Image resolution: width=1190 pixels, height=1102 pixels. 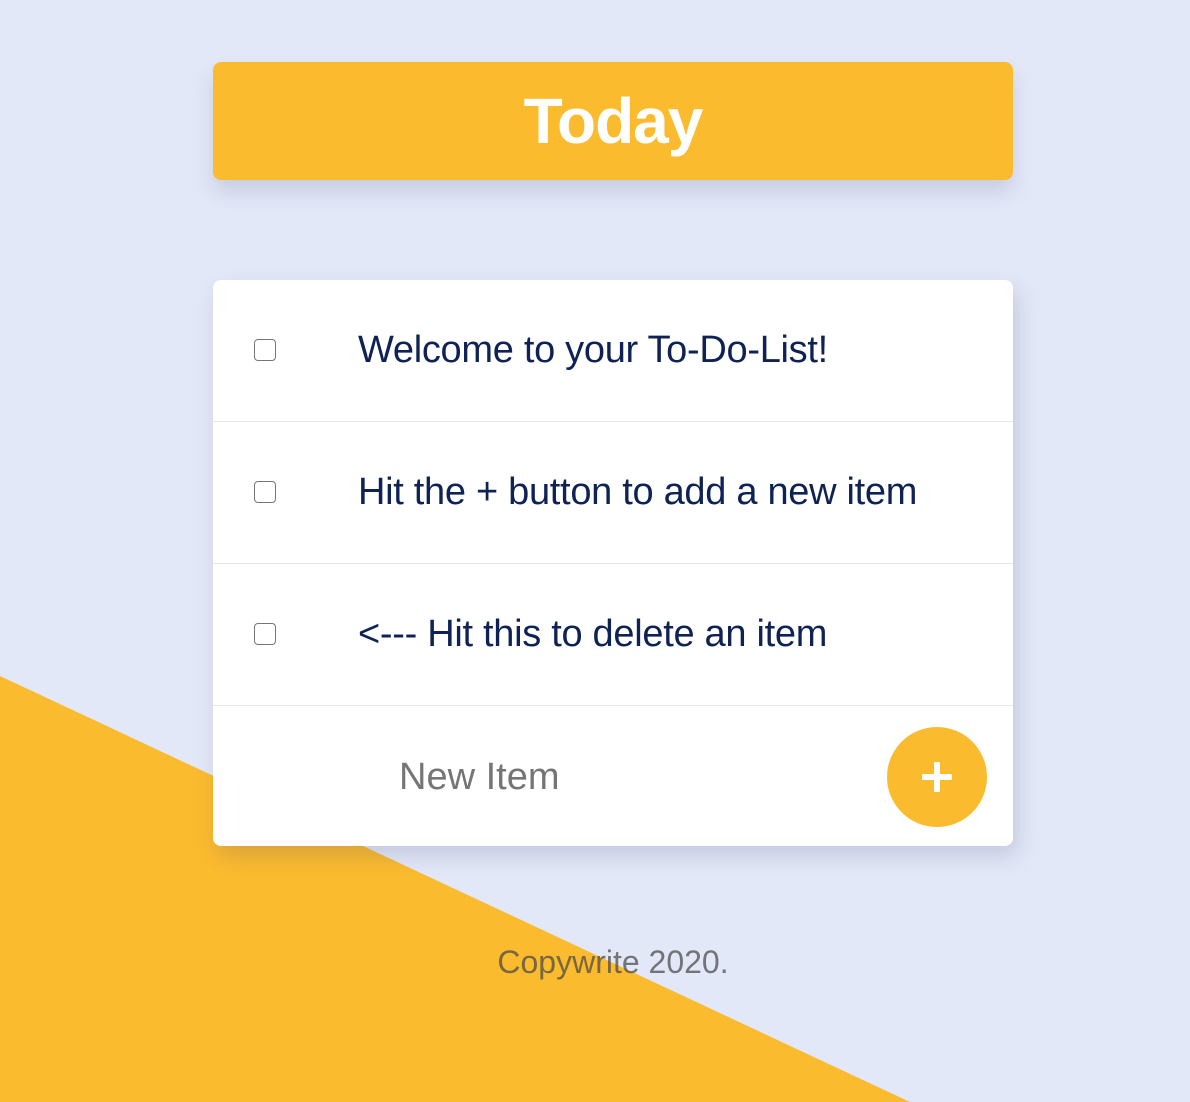 I want to click on item-label: Hit the + button to add a new item, so click(x=638, y=492).